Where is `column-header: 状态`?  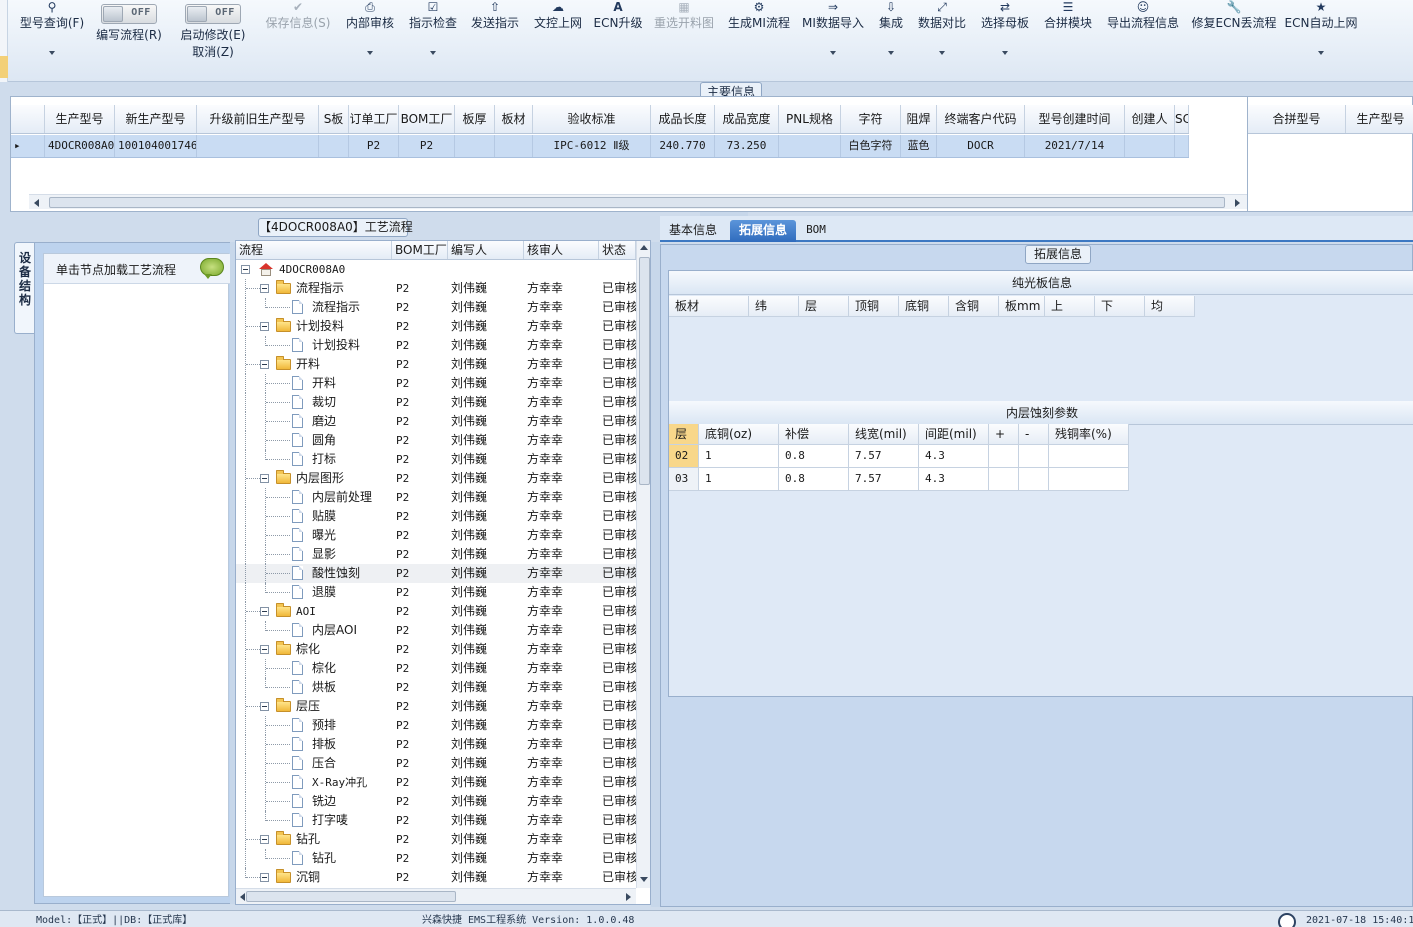 column-header: 状态 is located at coordinates (617, 250).